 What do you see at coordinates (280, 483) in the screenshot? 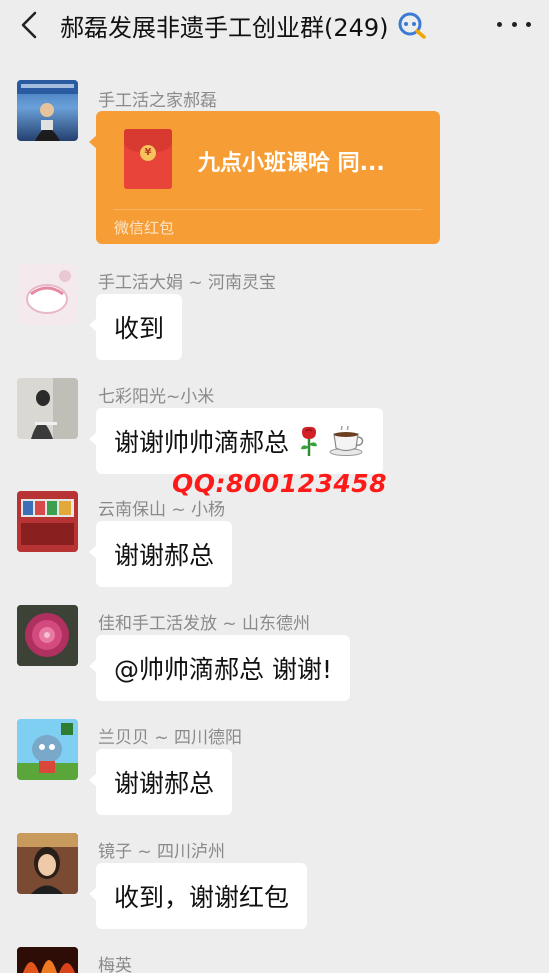
I see `watermark-text: QQ:800123458` at bounding box center [280, 483].